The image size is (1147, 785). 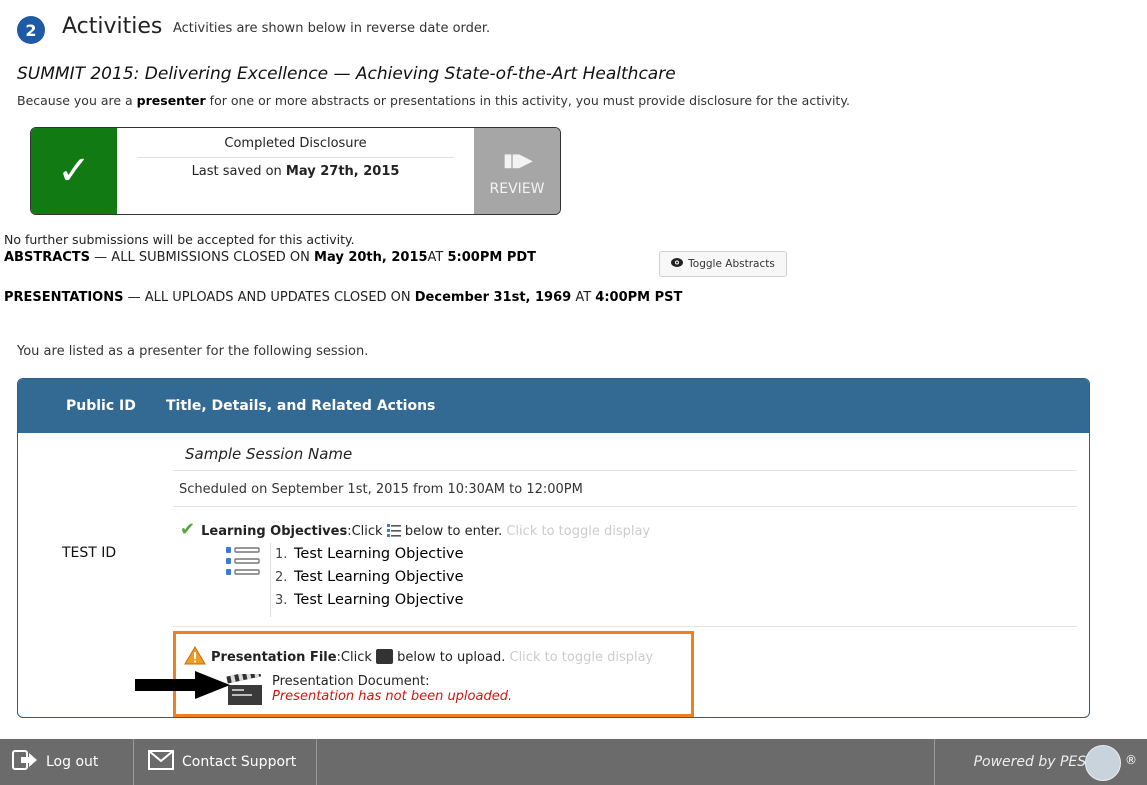 What do you see at coordinates (731, 264) in the screenshot?
I see `toggle-abstracts-label: Toggle Abstracts` at bounding box center [731, 264].